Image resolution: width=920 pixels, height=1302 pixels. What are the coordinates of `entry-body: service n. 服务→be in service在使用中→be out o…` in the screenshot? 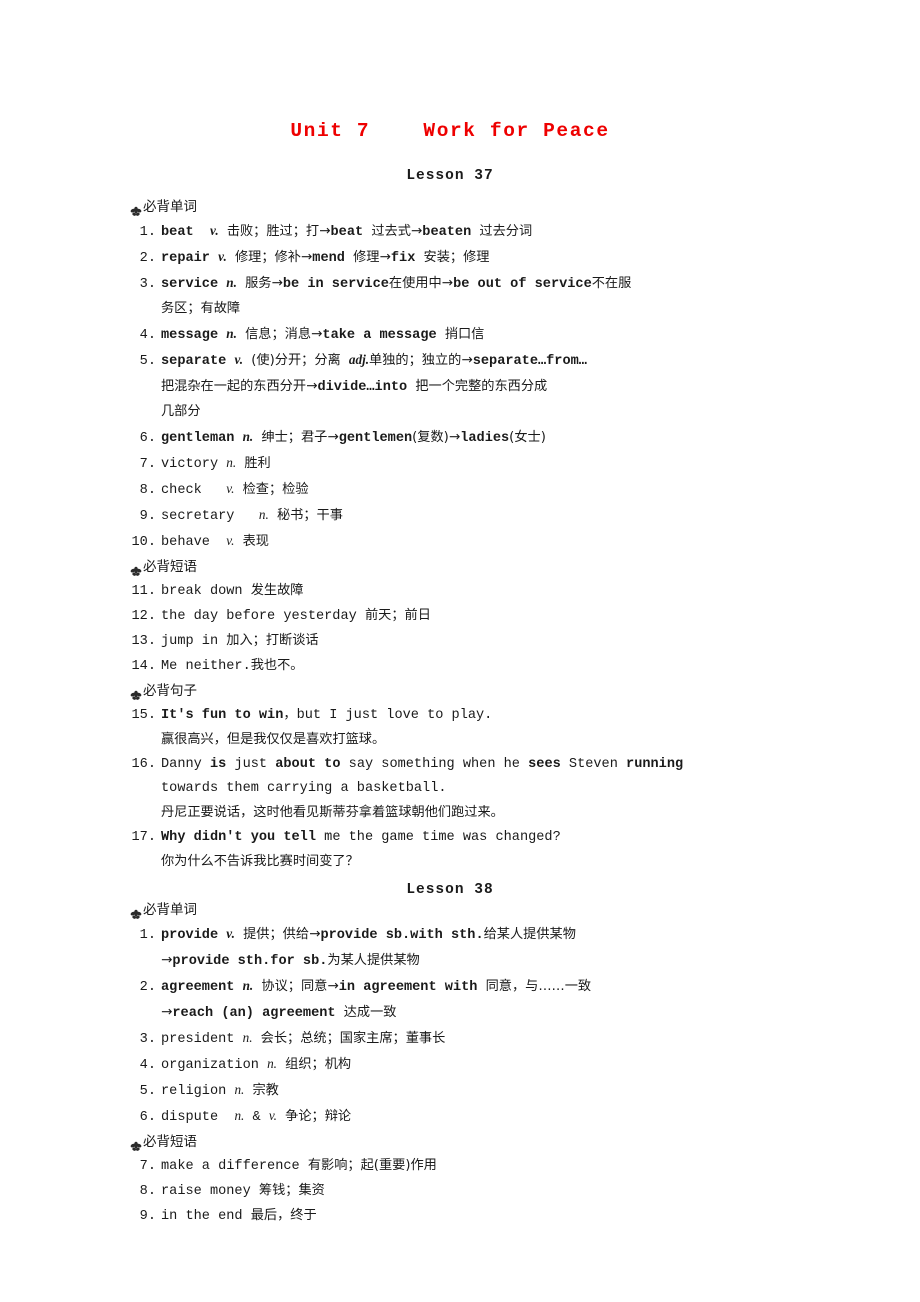 It's located at (465, 284).